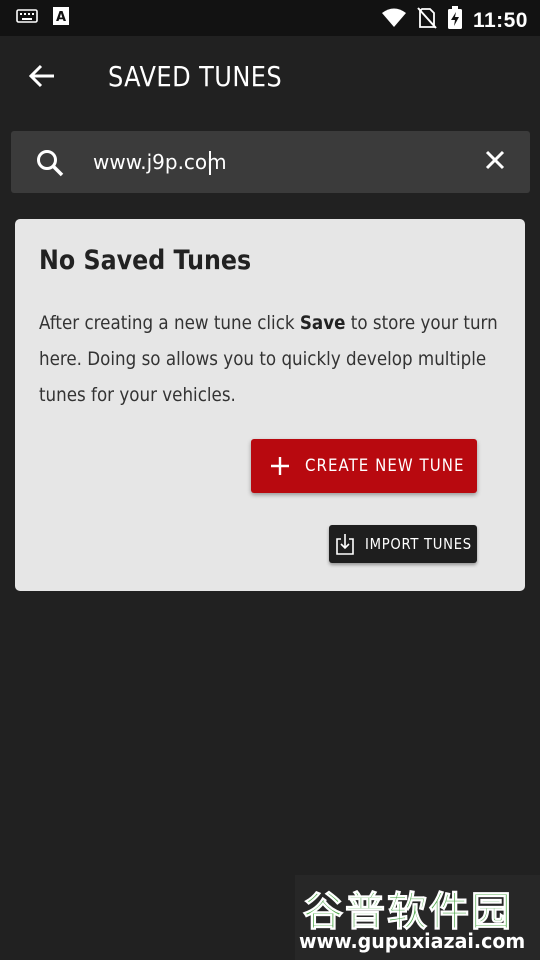  I want to click on text-caret, so click(210, 163).